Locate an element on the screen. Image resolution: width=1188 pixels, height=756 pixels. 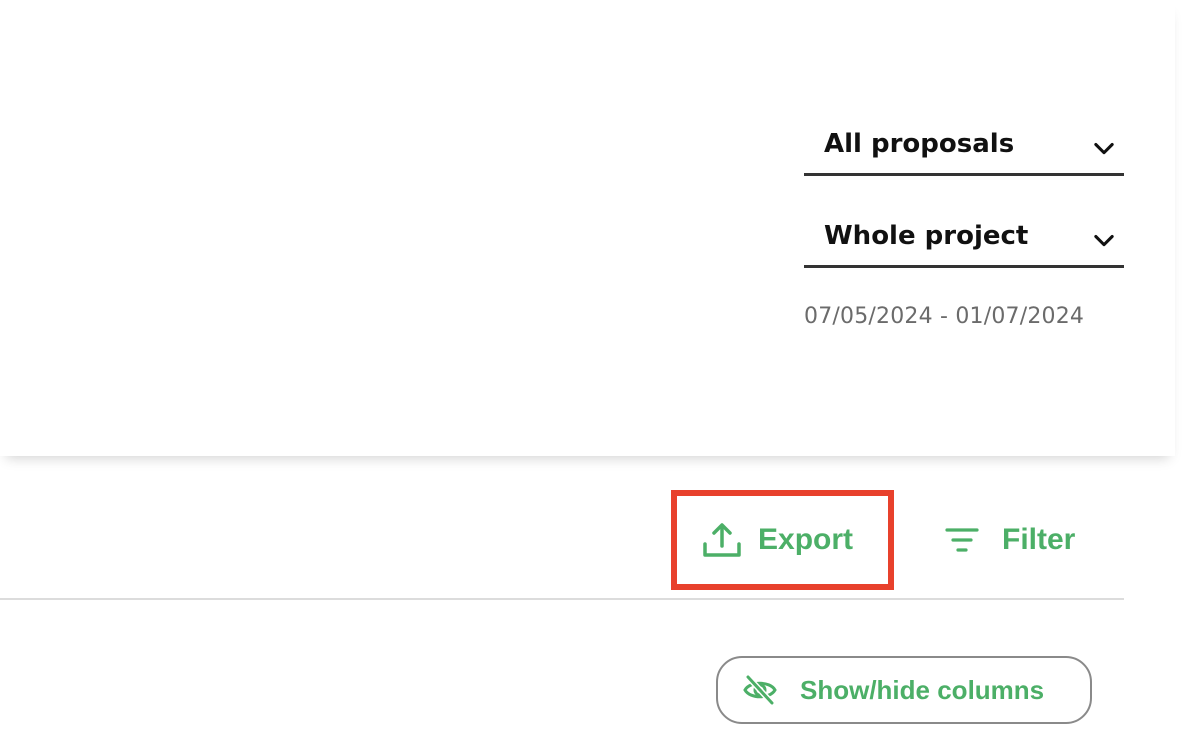
period-select: Whole project is located at coordinates (964, 238).